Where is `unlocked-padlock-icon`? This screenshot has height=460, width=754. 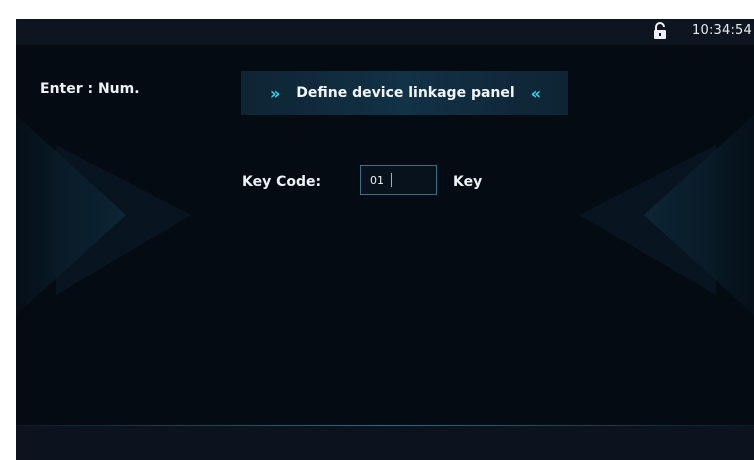 unlocked-padlock-icon is located at coordinates (660, 30).